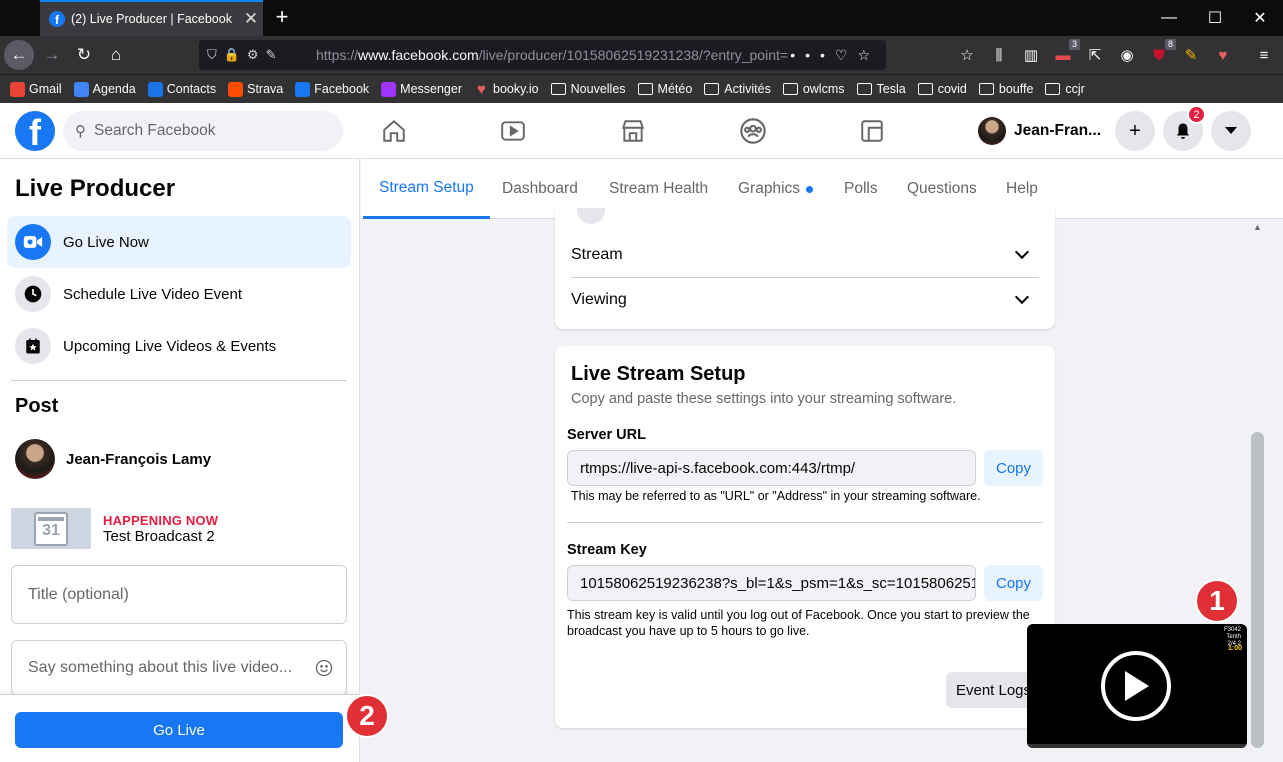  Describe the element at coordinates (1127, 55) in the screenshot. I see `account-icon: ◉` at that location.